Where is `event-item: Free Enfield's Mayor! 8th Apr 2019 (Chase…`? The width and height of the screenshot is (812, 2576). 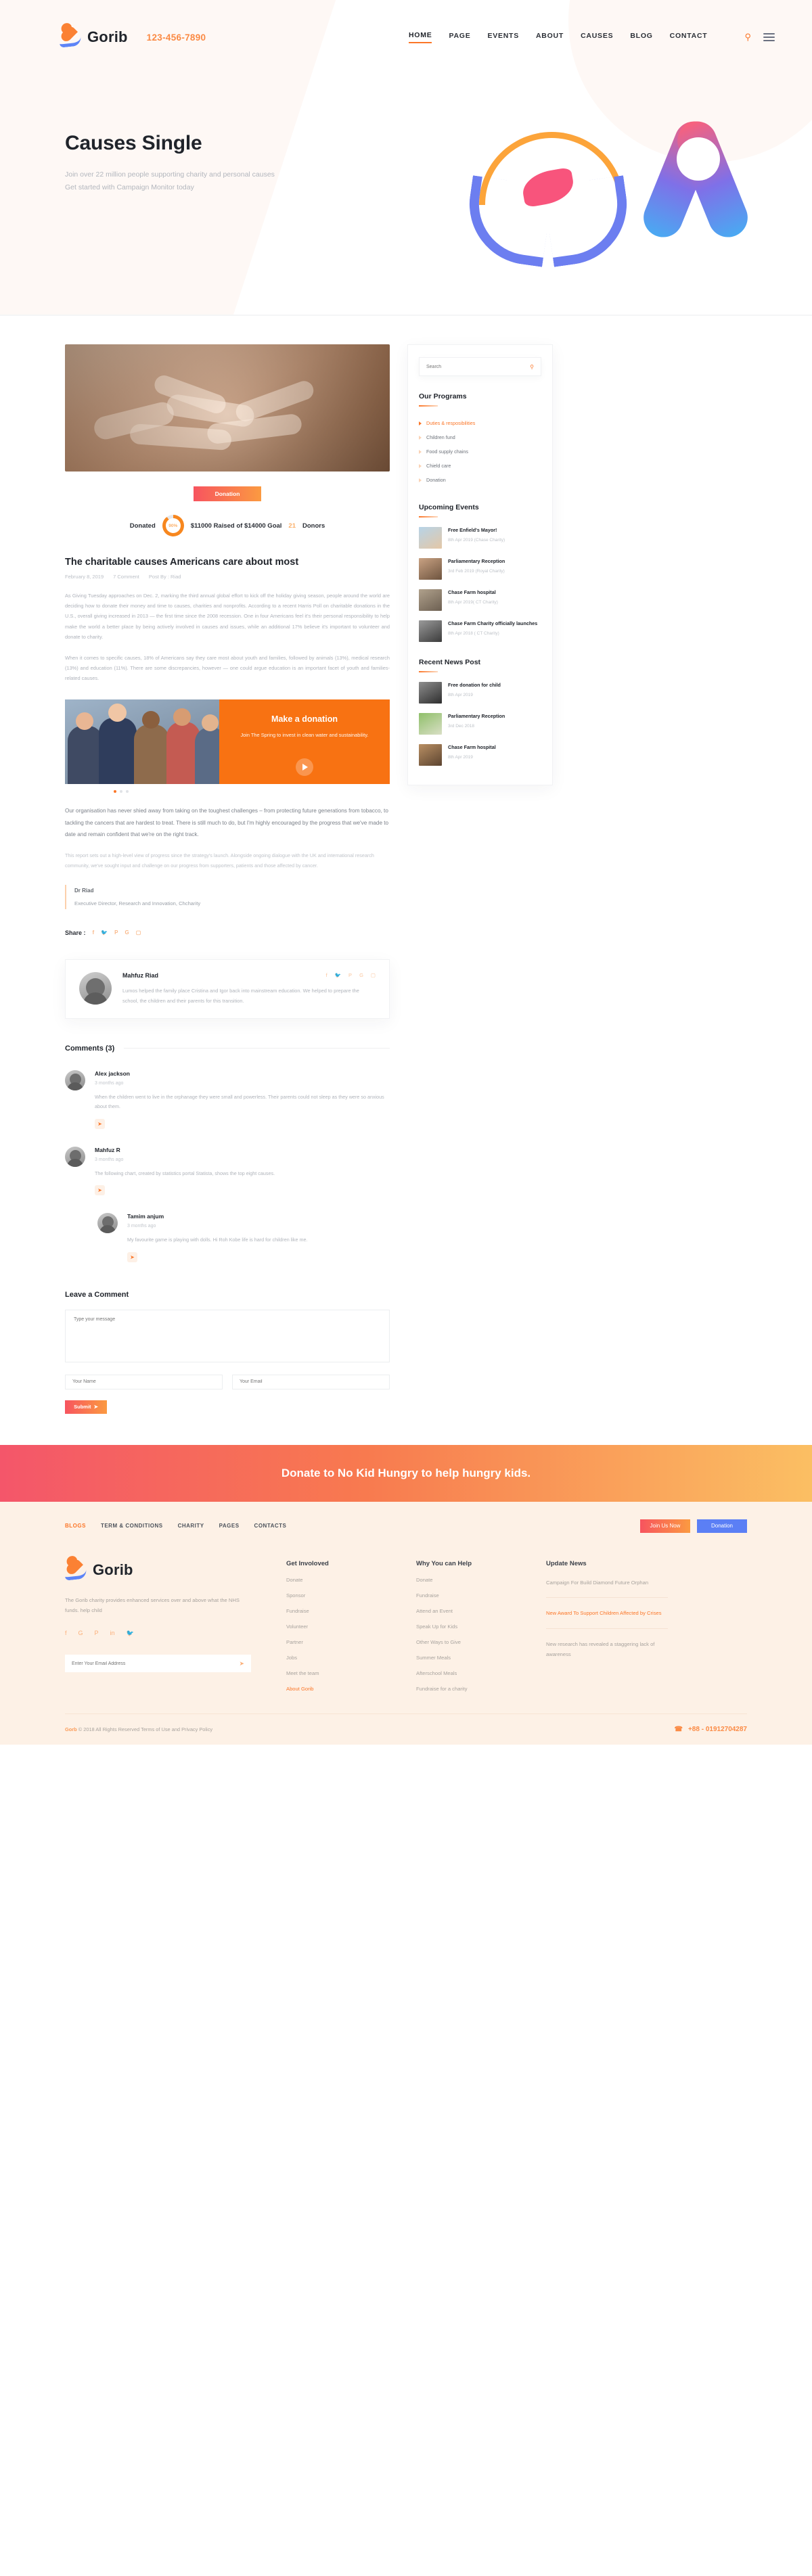 event-item: Free Enfield's Mayor! 8th Apr 2019 (Chase… is located at coordinates (480, 538).